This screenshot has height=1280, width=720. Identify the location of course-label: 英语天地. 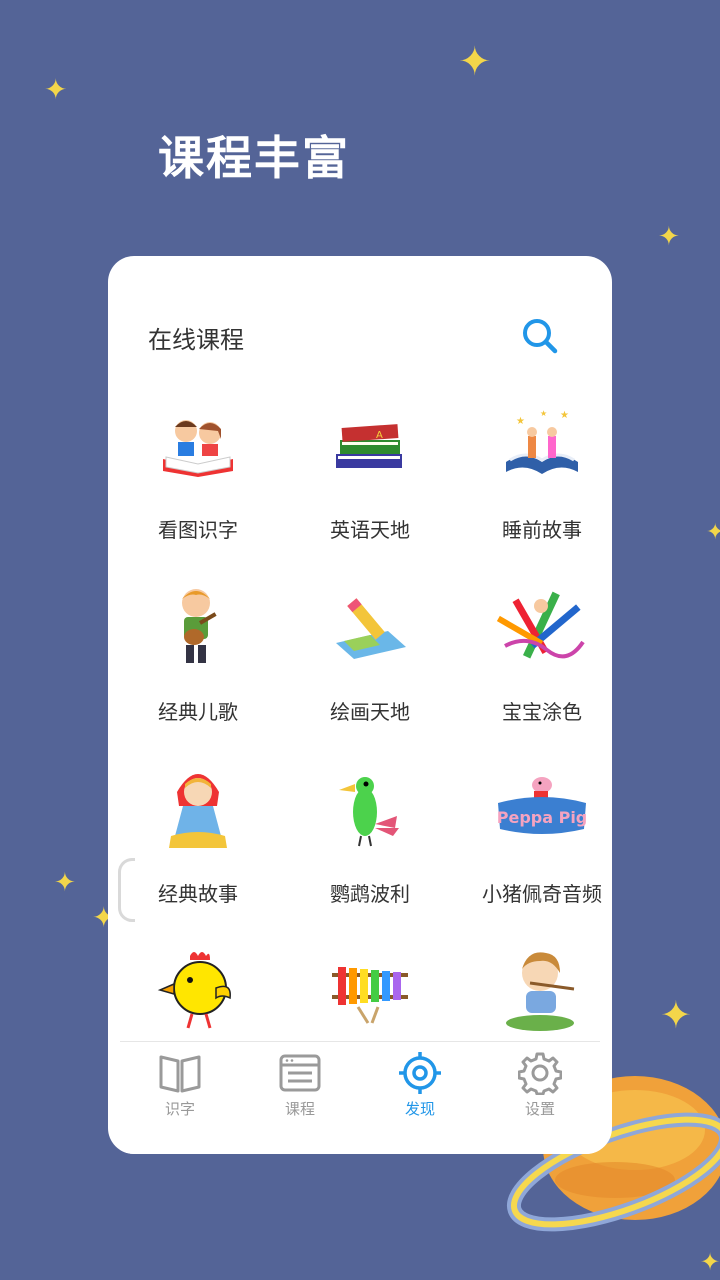
(370, 530).